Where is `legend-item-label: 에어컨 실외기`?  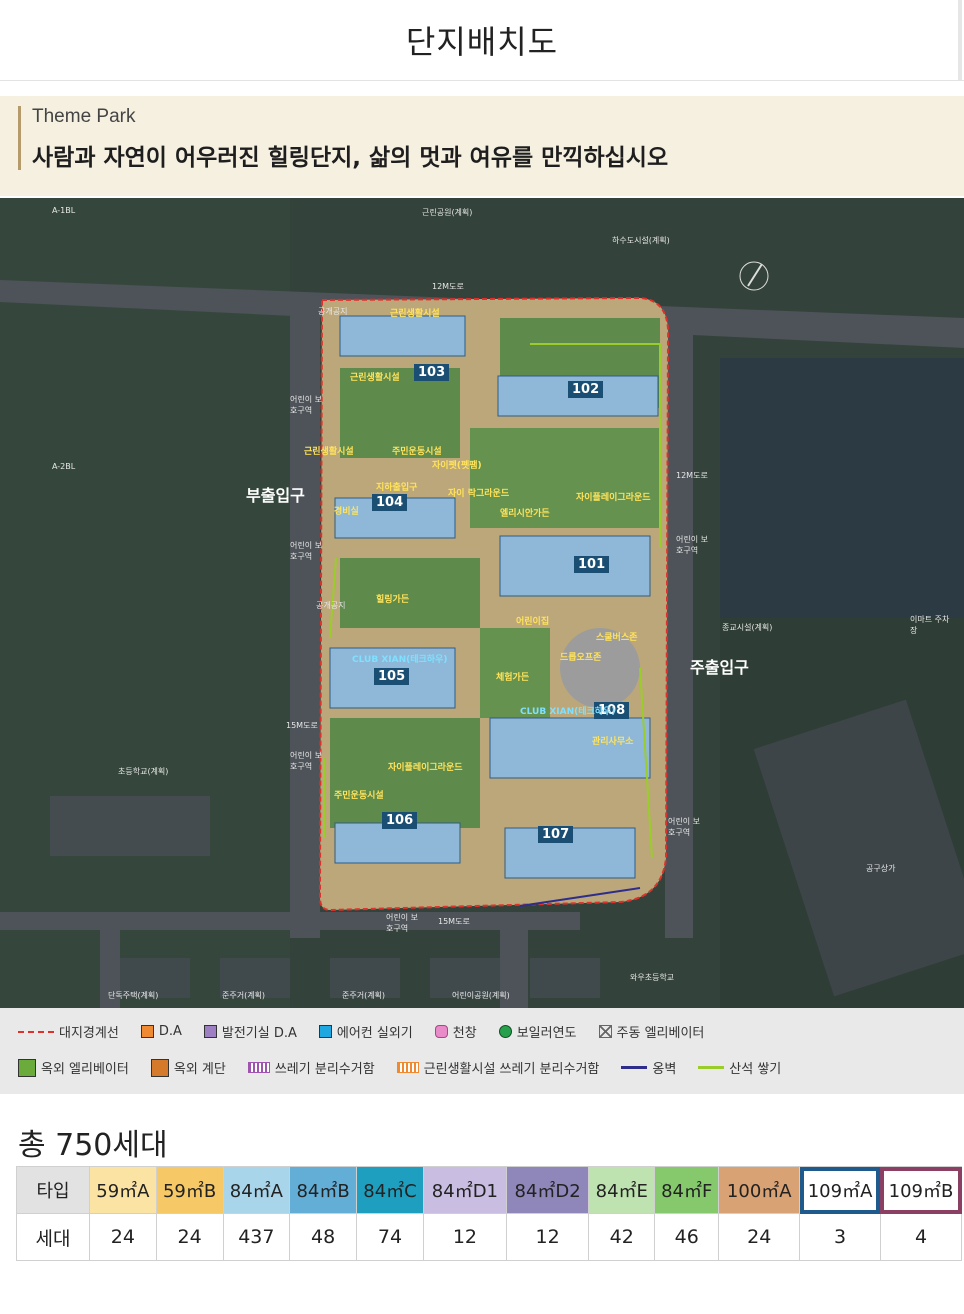 legend-item-label: 에어컨 실외기 is located at coordinates (374, 1033).